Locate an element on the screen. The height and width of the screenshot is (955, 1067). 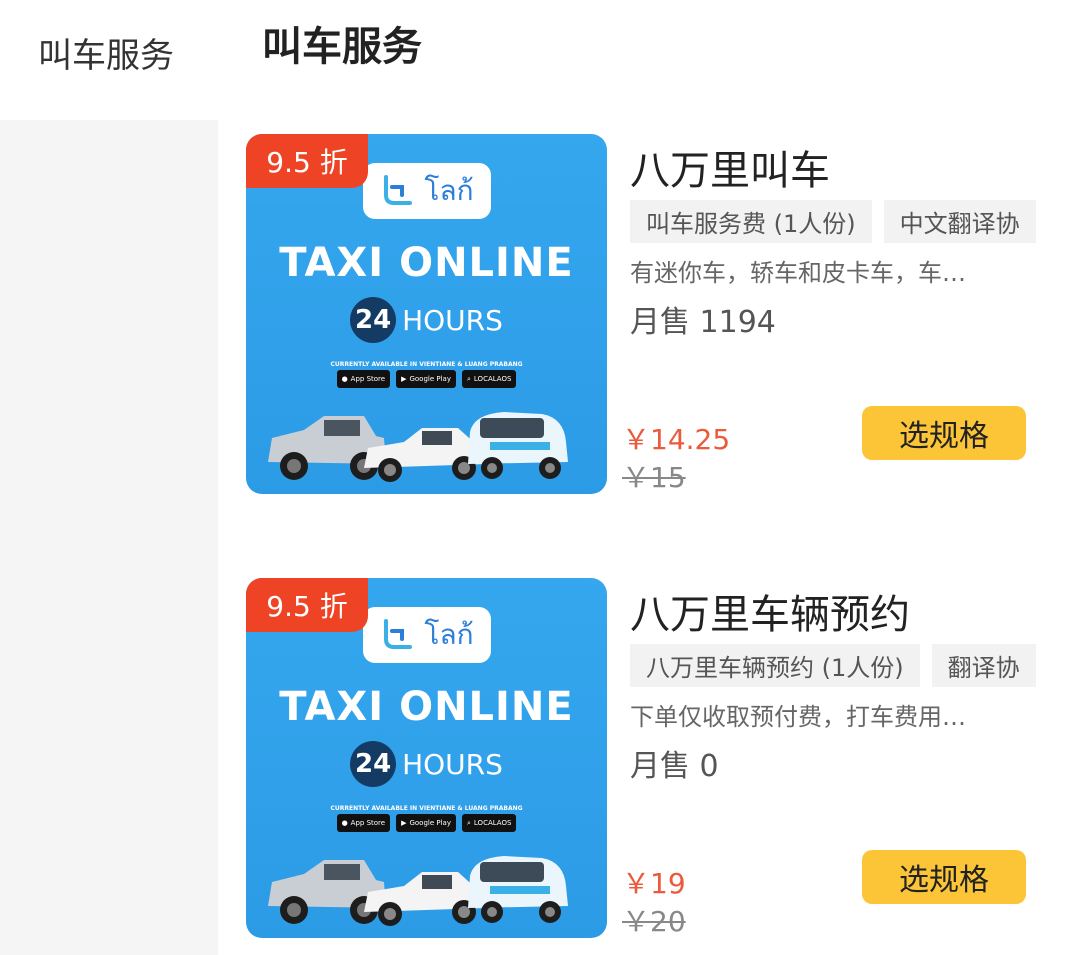
product-tags: 八万里车辆预约 (1人份) 翻译协 is located at coordinates (833, 665).